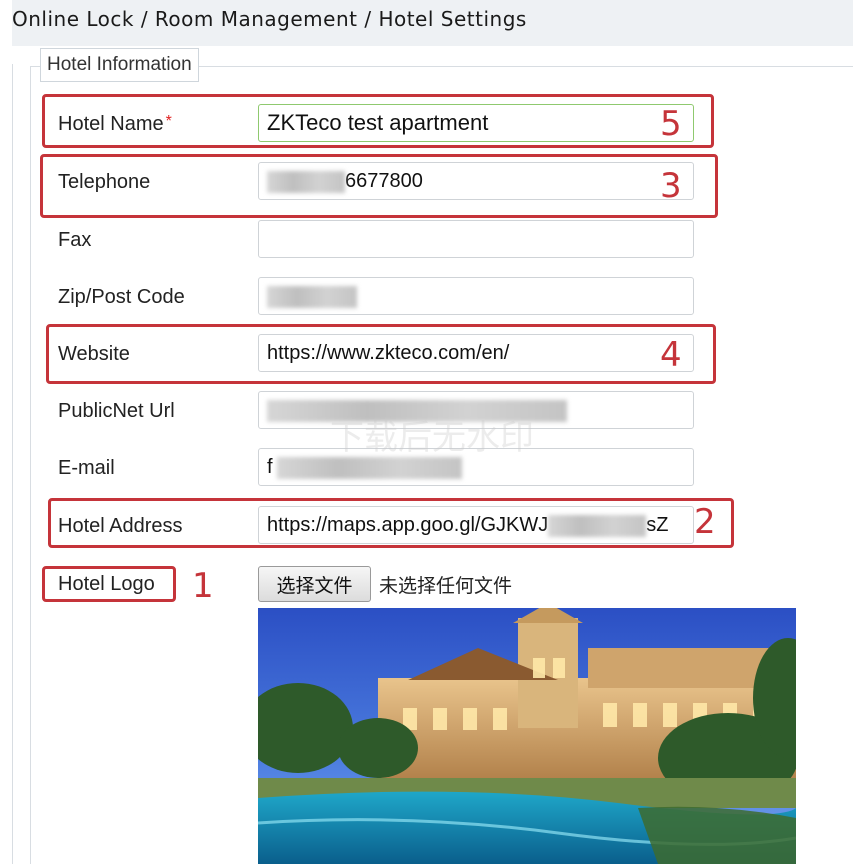 This screenshot has height=864, width=853. Describe the element at coordinates (705, 522) in the screenshot. I see `annotation-number-2: 2` at that location.